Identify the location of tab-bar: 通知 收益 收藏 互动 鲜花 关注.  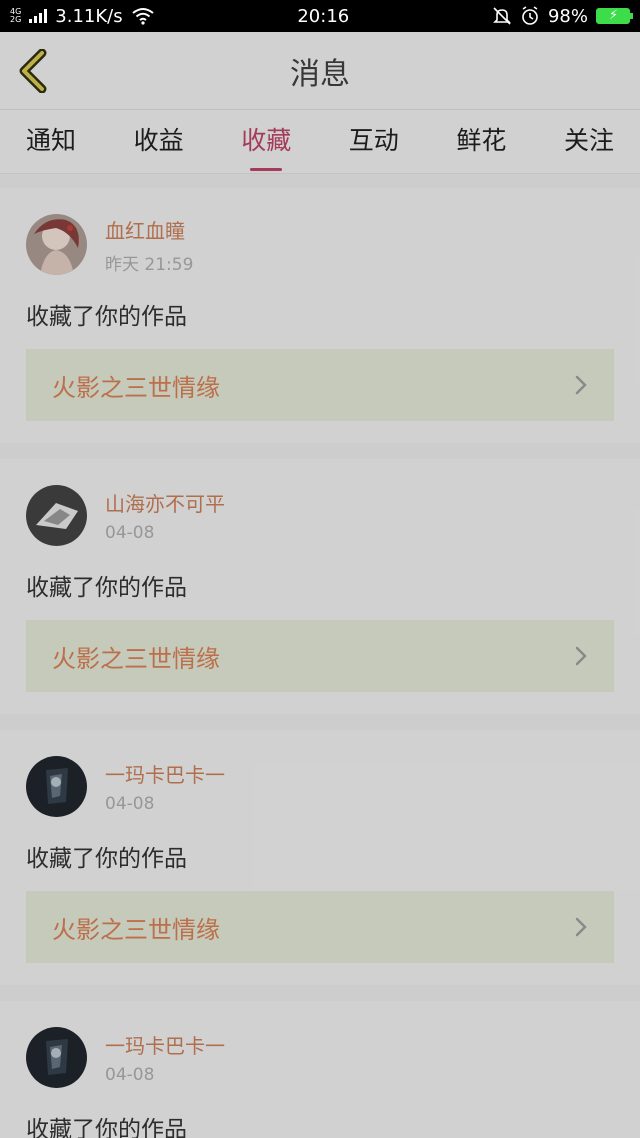
(320, 142).